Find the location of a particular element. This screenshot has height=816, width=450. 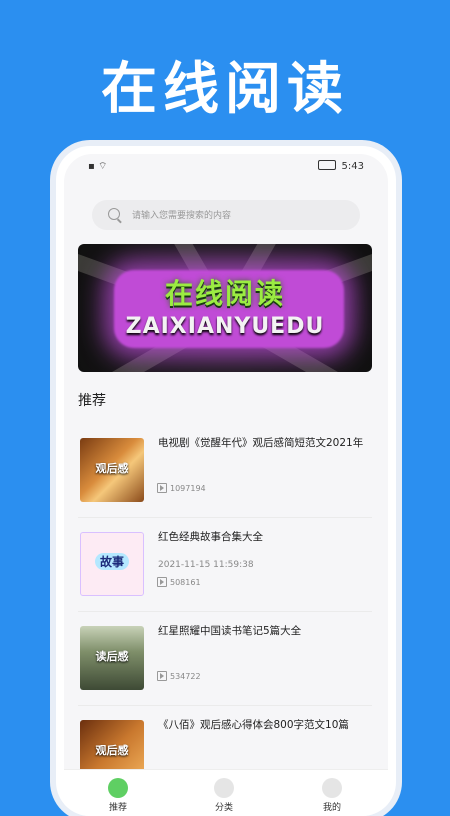

status-right: 5:43 is located at coordinates (340, 166).